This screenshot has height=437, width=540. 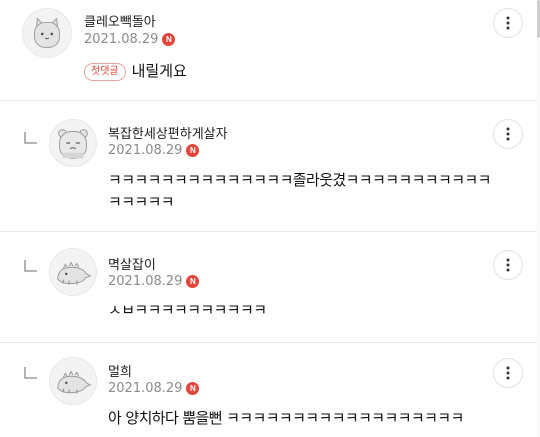 I want to click on comment-text: ㅅㅂㅋㅋㅋㅋㅋㅋㅋㅋㅋㅋ, so click(x=187, y=310).